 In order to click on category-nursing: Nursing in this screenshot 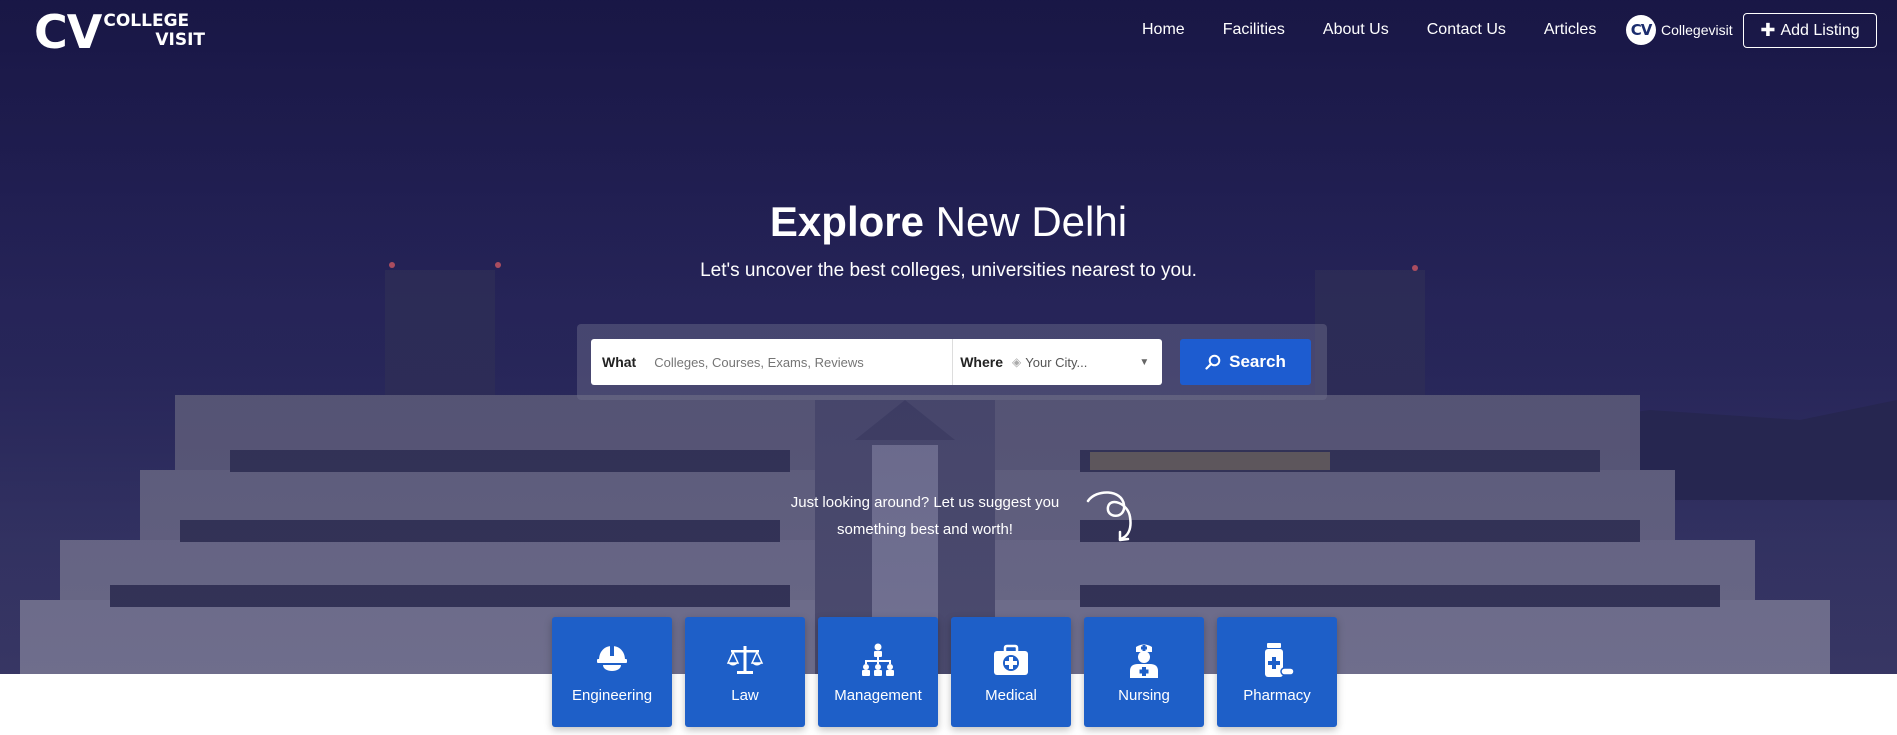, I will do `click(1144, 672)`.